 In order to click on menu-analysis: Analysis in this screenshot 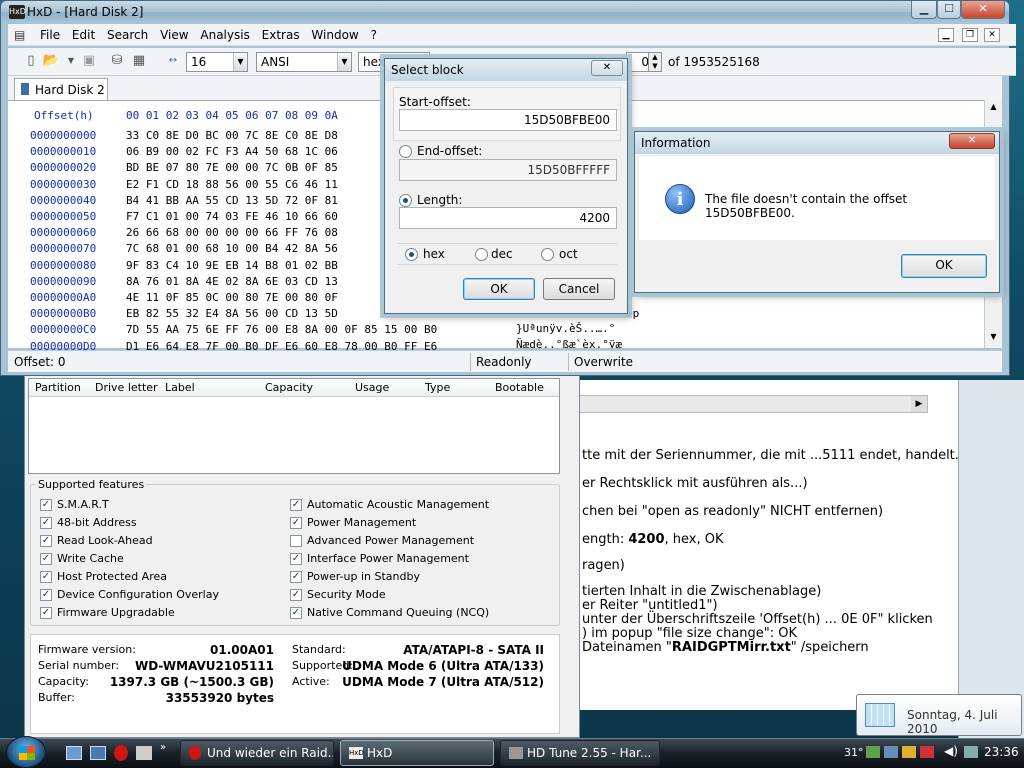, I will do `click(224, 35)`.